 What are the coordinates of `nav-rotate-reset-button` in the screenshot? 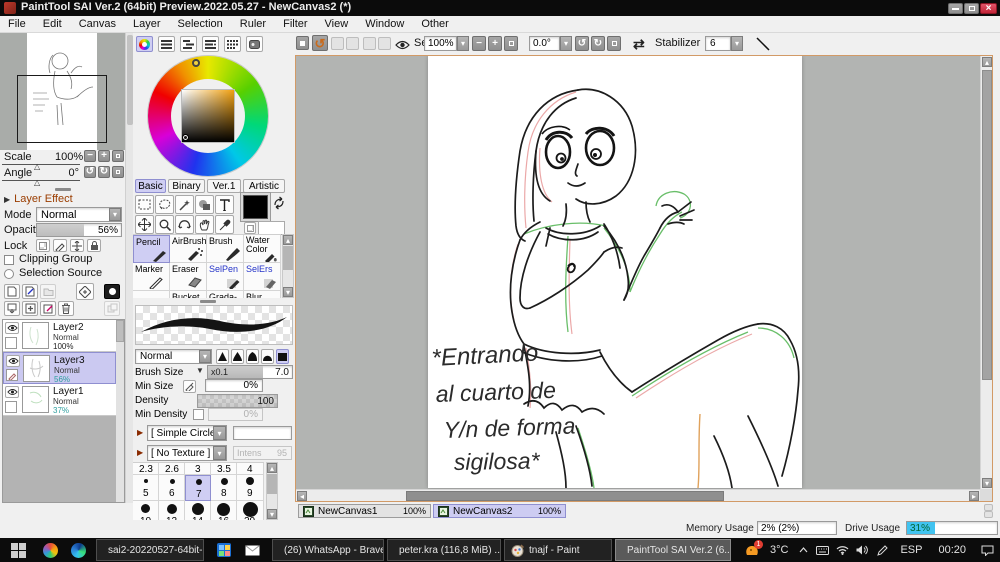 It's located at (118, 172).